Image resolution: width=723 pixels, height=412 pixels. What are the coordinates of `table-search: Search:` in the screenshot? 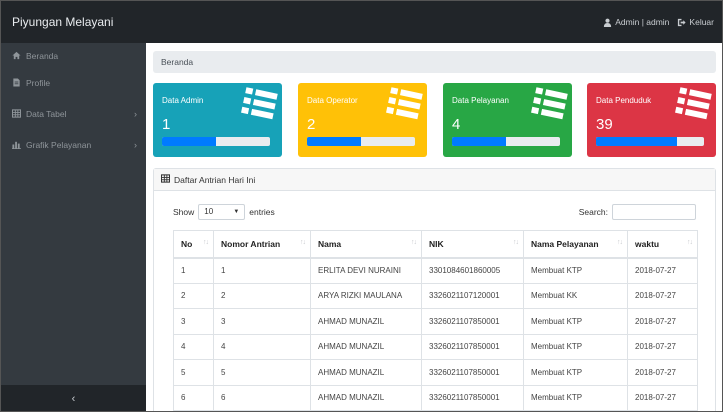 It's located at (637, 212).